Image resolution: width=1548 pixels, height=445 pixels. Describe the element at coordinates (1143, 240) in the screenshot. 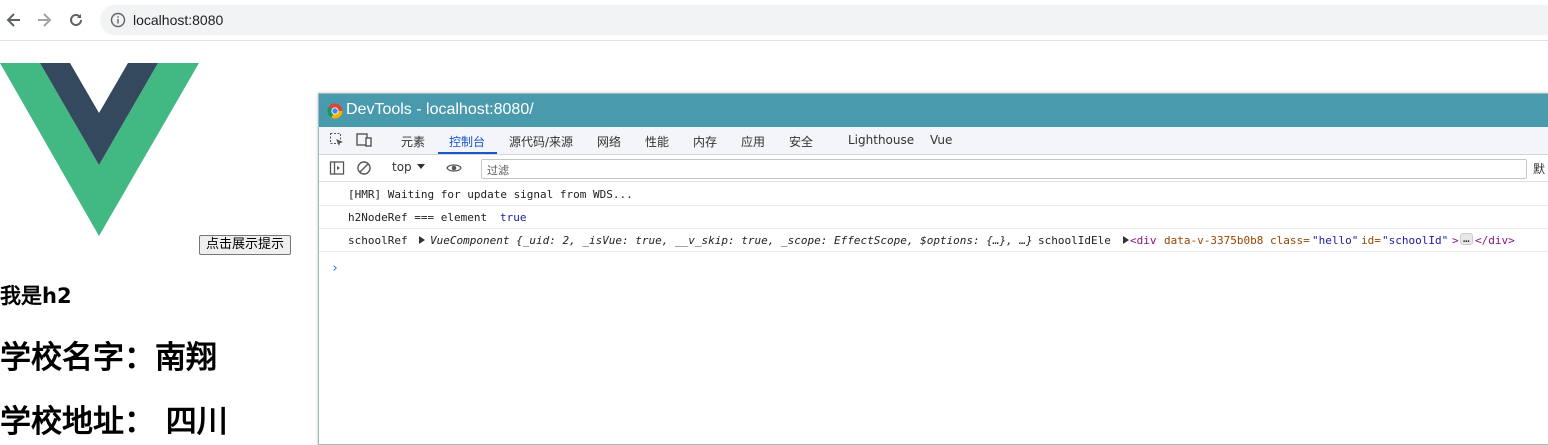

I see `element-tag-open: <div` at that location.